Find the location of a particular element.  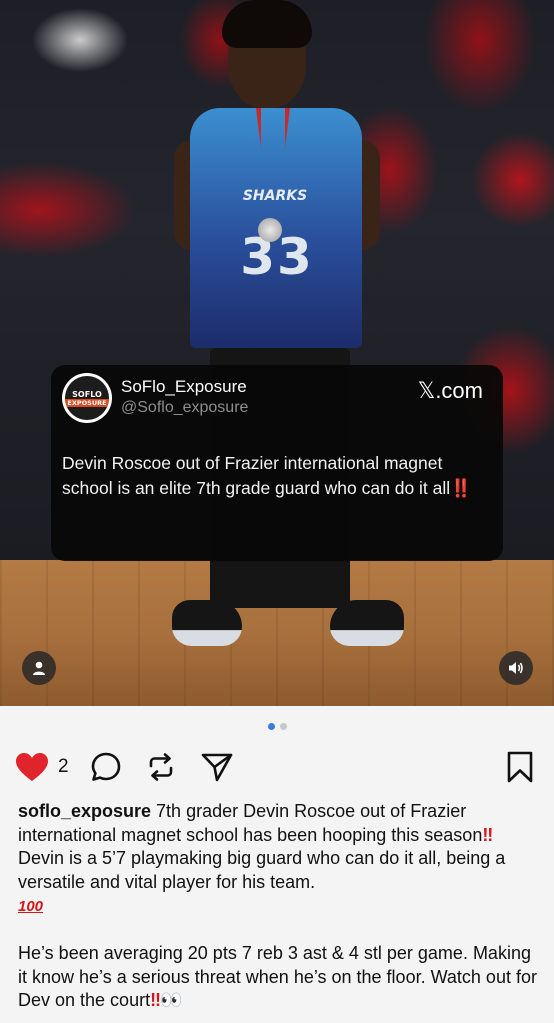

tweet-avatar: SOFLO EXPOSURE is located at coordinates (87, 398).